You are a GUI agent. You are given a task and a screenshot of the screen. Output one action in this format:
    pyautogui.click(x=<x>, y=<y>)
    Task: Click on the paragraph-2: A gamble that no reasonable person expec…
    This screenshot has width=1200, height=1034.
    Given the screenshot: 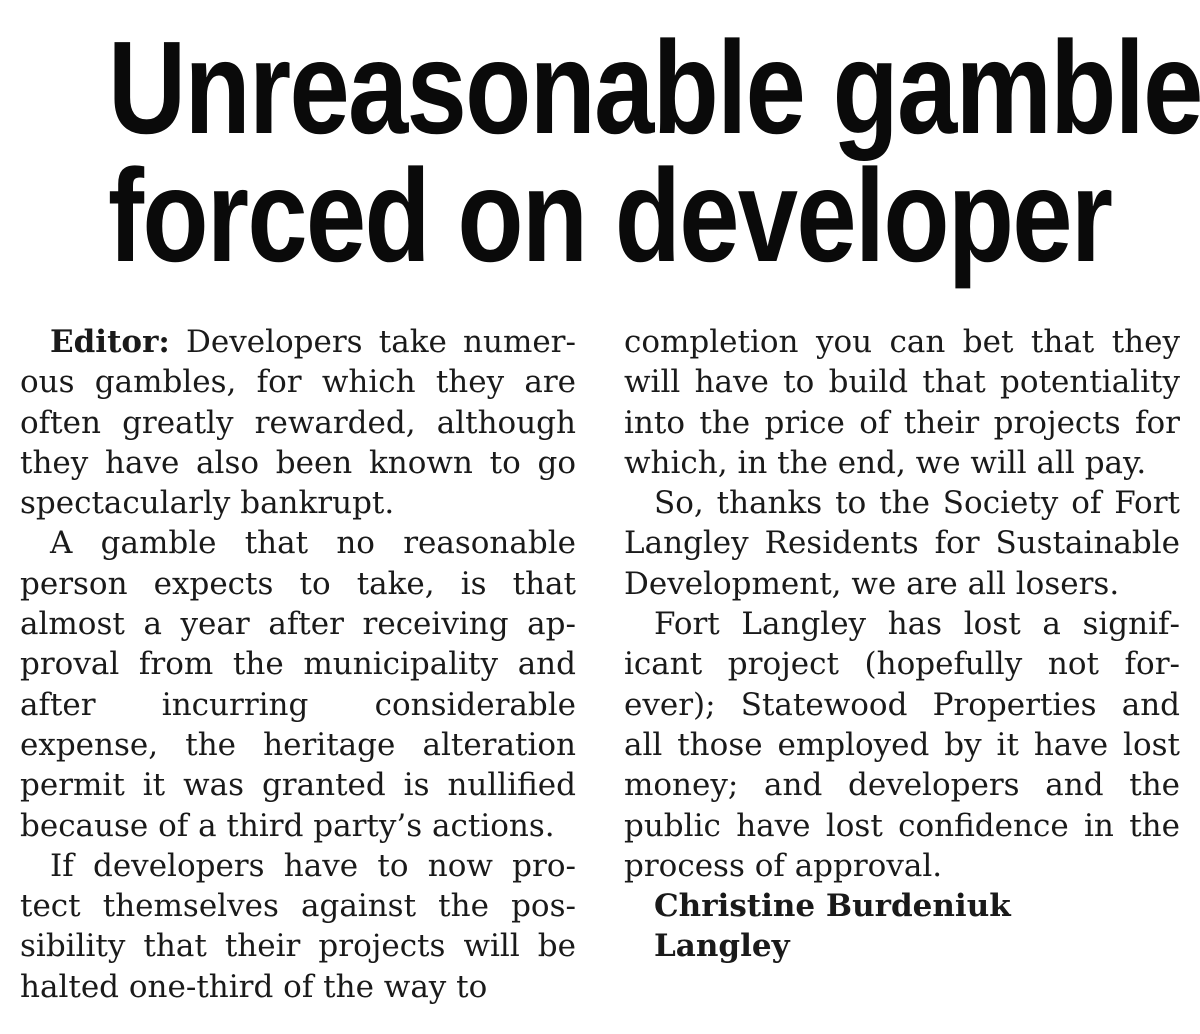 What is the action you would take?
    pyautogui.click(x=298, y=684)
    